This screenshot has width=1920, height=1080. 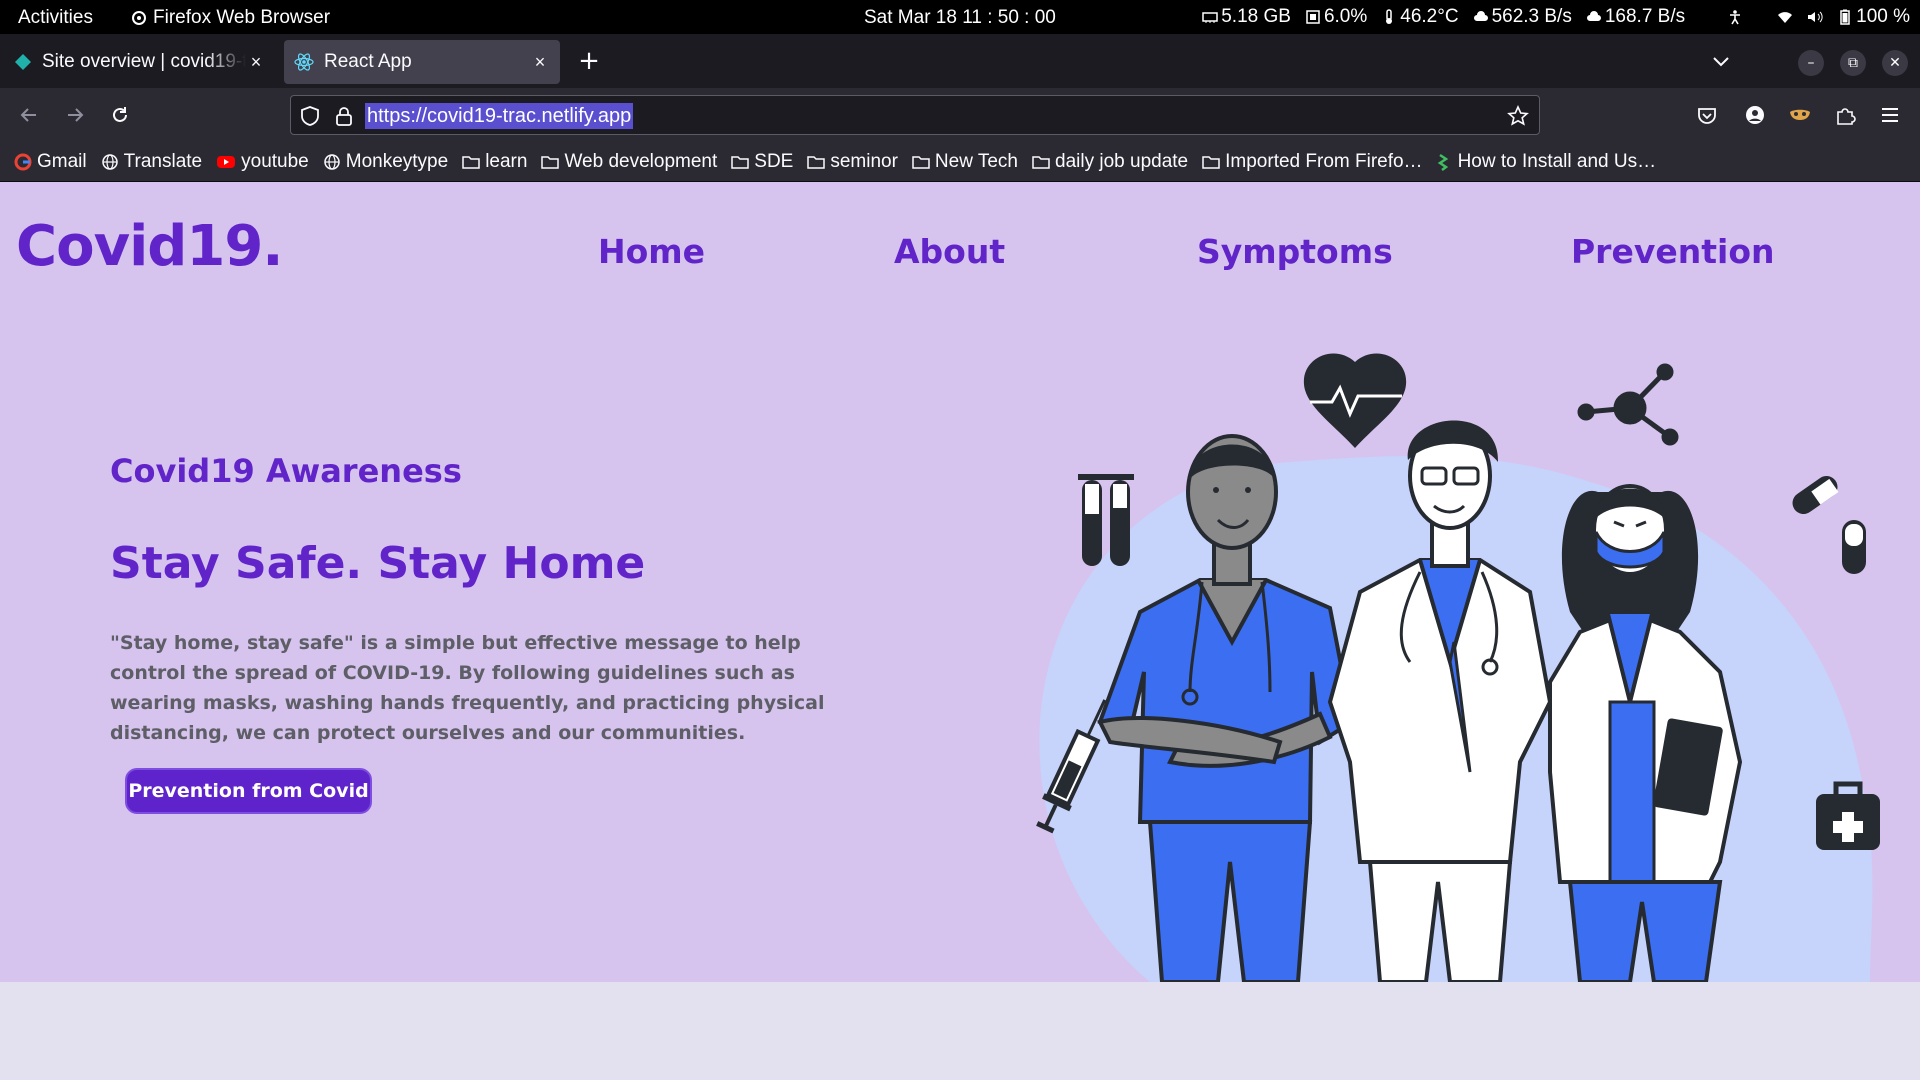 I want to click on app-menu: Firefox Web Browser, so click(x=230, y=18).